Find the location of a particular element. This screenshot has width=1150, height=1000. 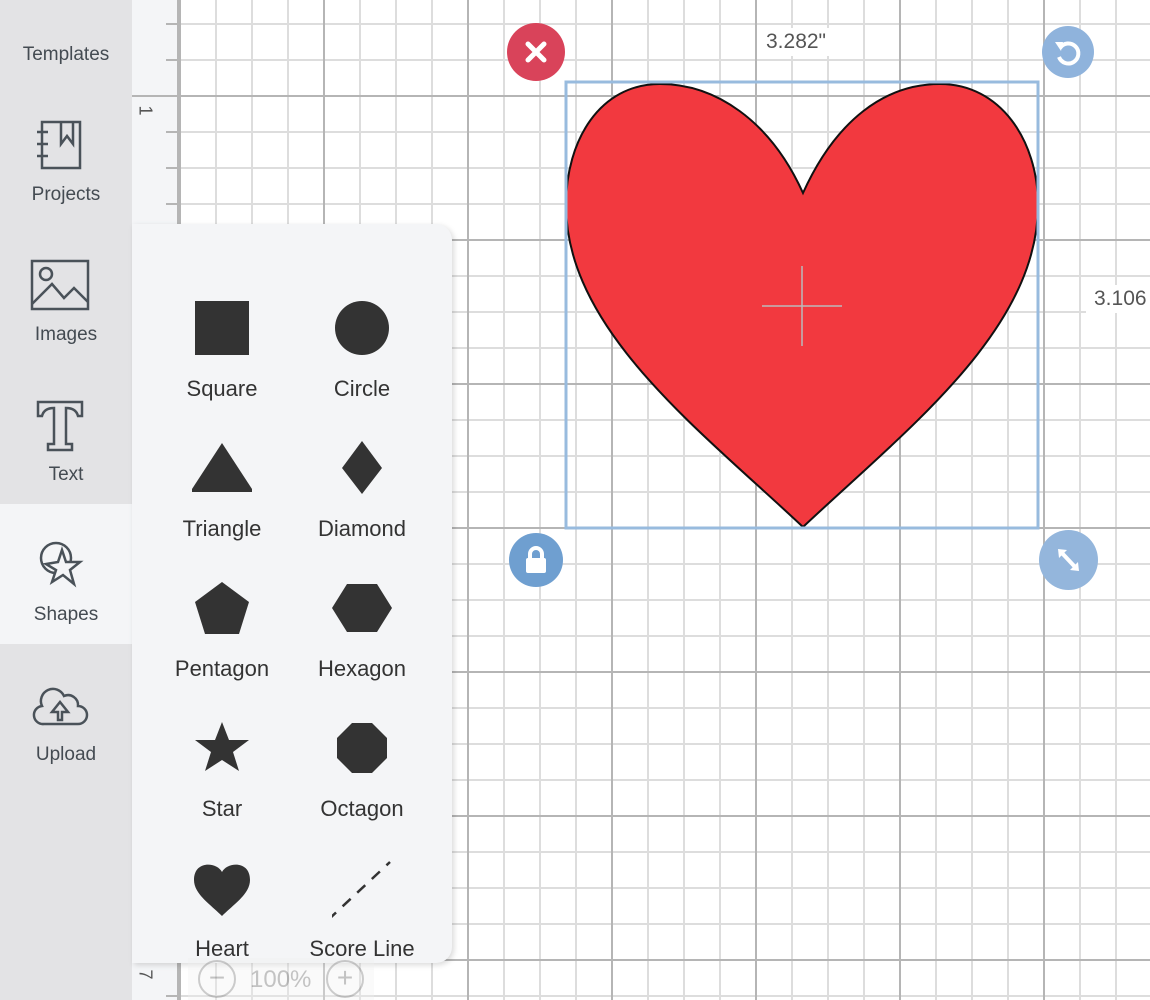

shape-label: Octagon is located at coordinates (362, 808).